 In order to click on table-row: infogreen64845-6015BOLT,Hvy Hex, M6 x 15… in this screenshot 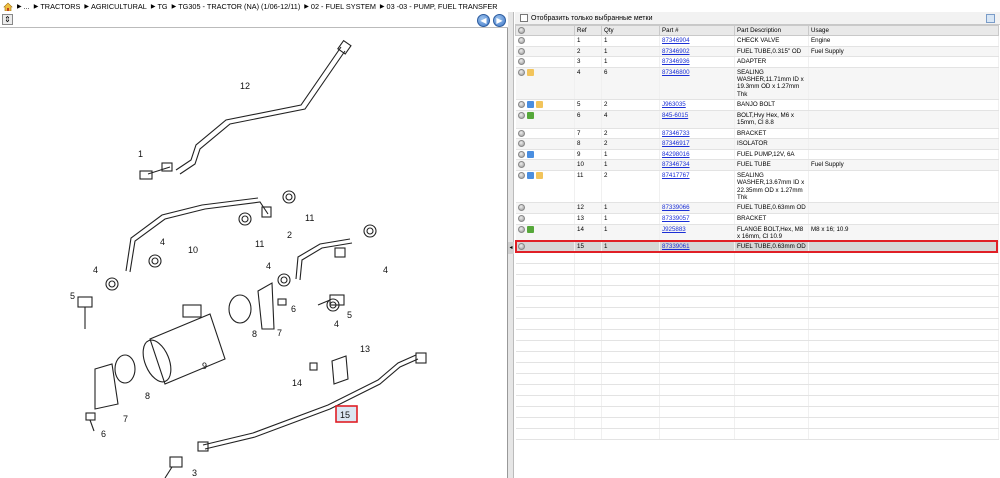, I will do `click(757, 119)`.